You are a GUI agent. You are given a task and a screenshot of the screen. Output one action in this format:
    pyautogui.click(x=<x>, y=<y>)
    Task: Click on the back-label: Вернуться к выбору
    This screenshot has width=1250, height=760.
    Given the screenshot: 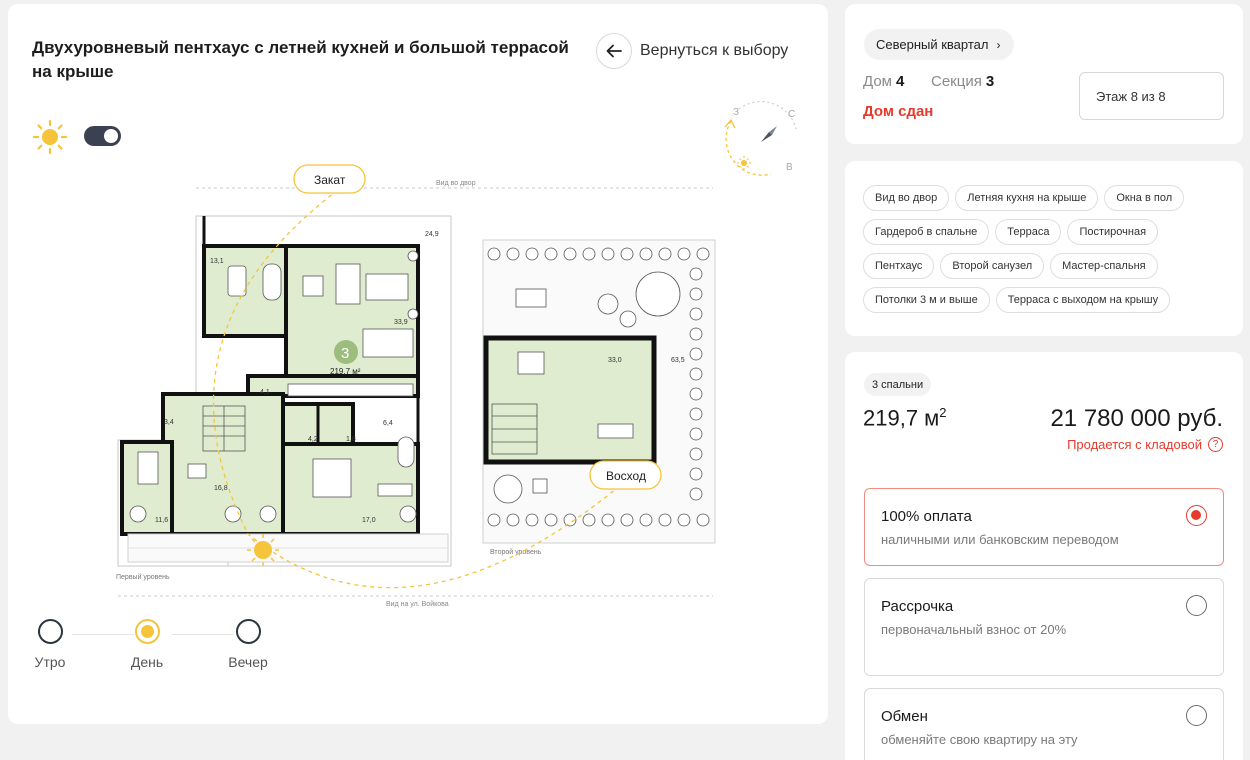 What is the action you would take?
    pyautogui.click(x=714, y=50)
    